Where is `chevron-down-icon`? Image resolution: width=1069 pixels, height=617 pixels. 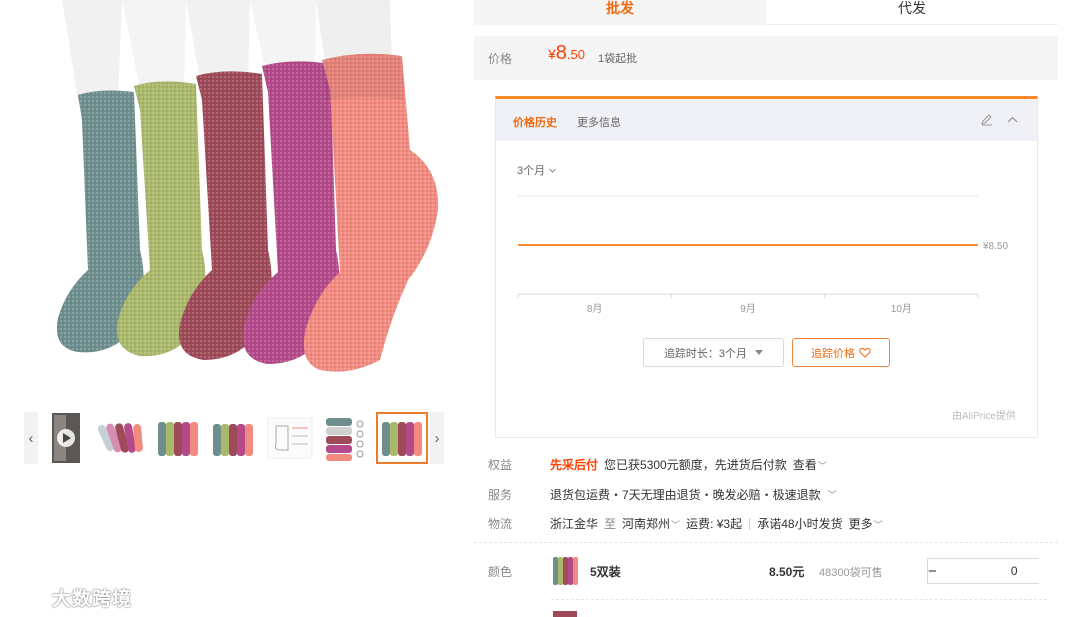
chevron-down-icon is located at coordinates (552, 170).